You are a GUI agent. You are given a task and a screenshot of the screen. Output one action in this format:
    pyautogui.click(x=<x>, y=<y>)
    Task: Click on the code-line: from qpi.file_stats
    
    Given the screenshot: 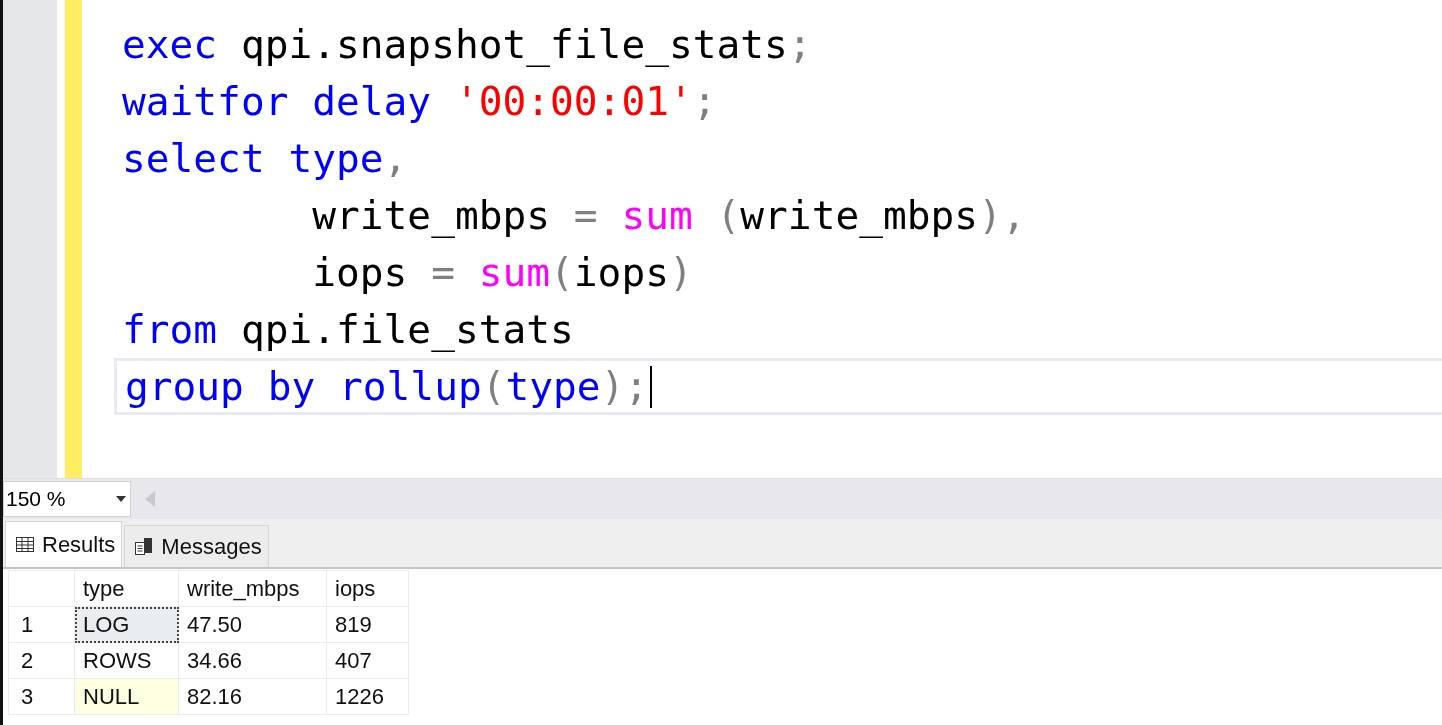 What is the action you would take?
    pyautogui.click(x=348, y=329)
    